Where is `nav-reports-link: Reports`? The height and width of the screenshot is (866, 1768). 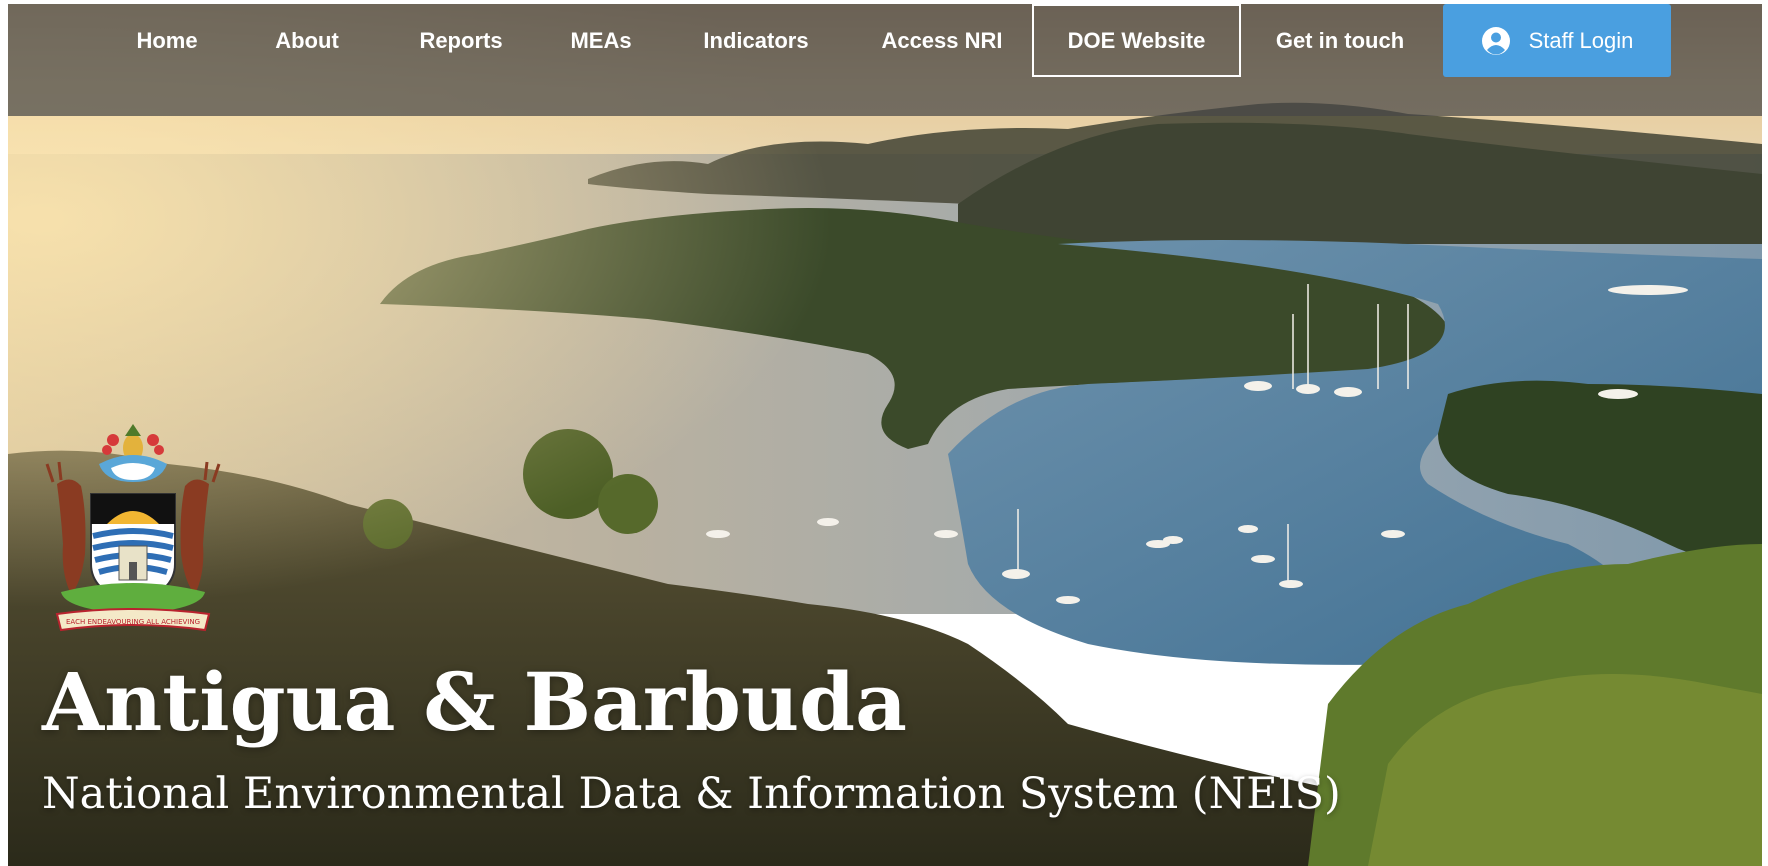 nav-reports-link: Reports is located at coordinates (461, 40).